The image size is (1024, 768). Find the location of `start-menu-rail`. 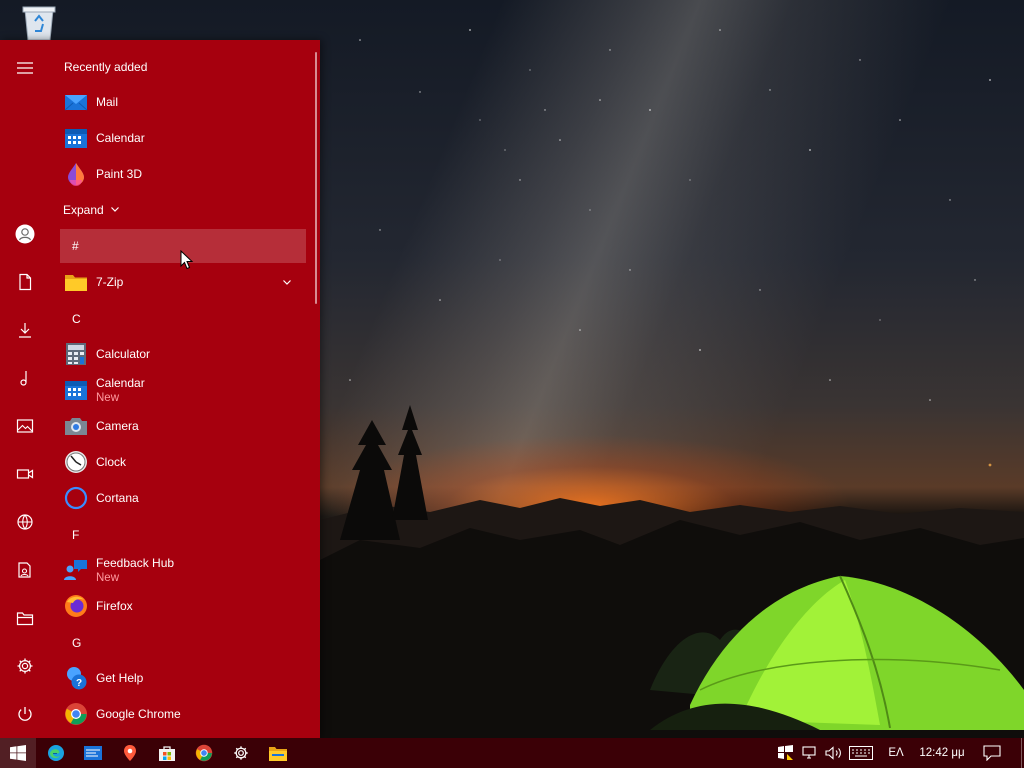

start-menu-rail is located at coordinates (25, 389).